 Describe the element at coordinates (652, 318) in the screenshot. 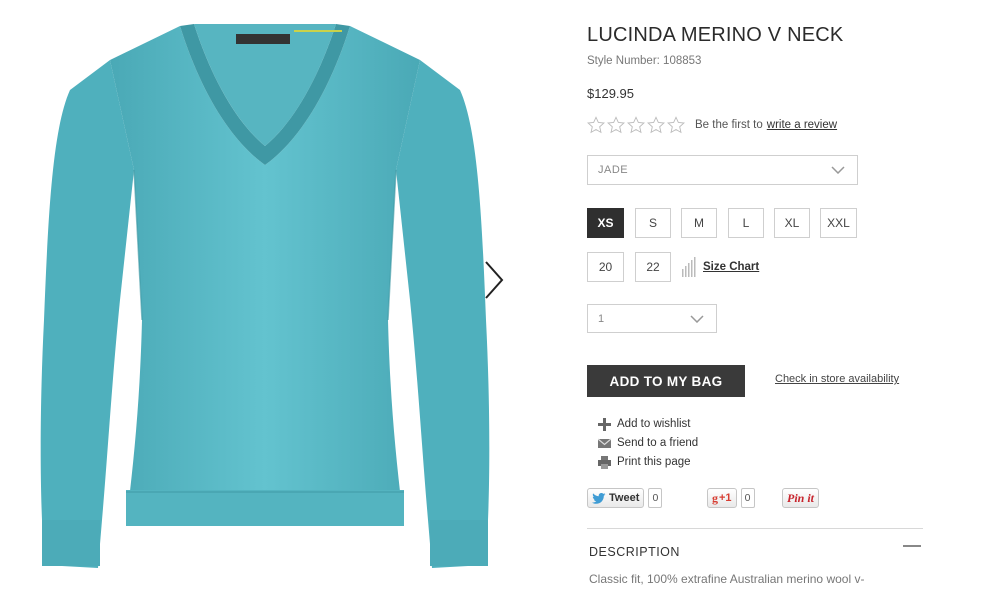

I see `quantity-select: 1` at that location.